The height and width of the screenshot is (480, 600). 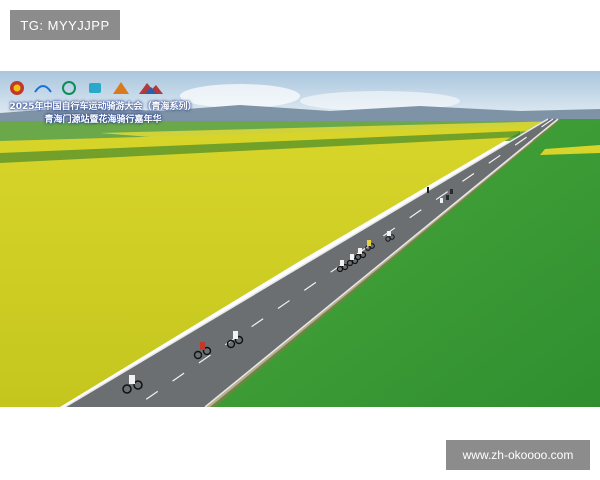 I want to click on event-title-line1: 2025年中国自行车运动骑游大会（青海系列）, so click(x=103, y=107).